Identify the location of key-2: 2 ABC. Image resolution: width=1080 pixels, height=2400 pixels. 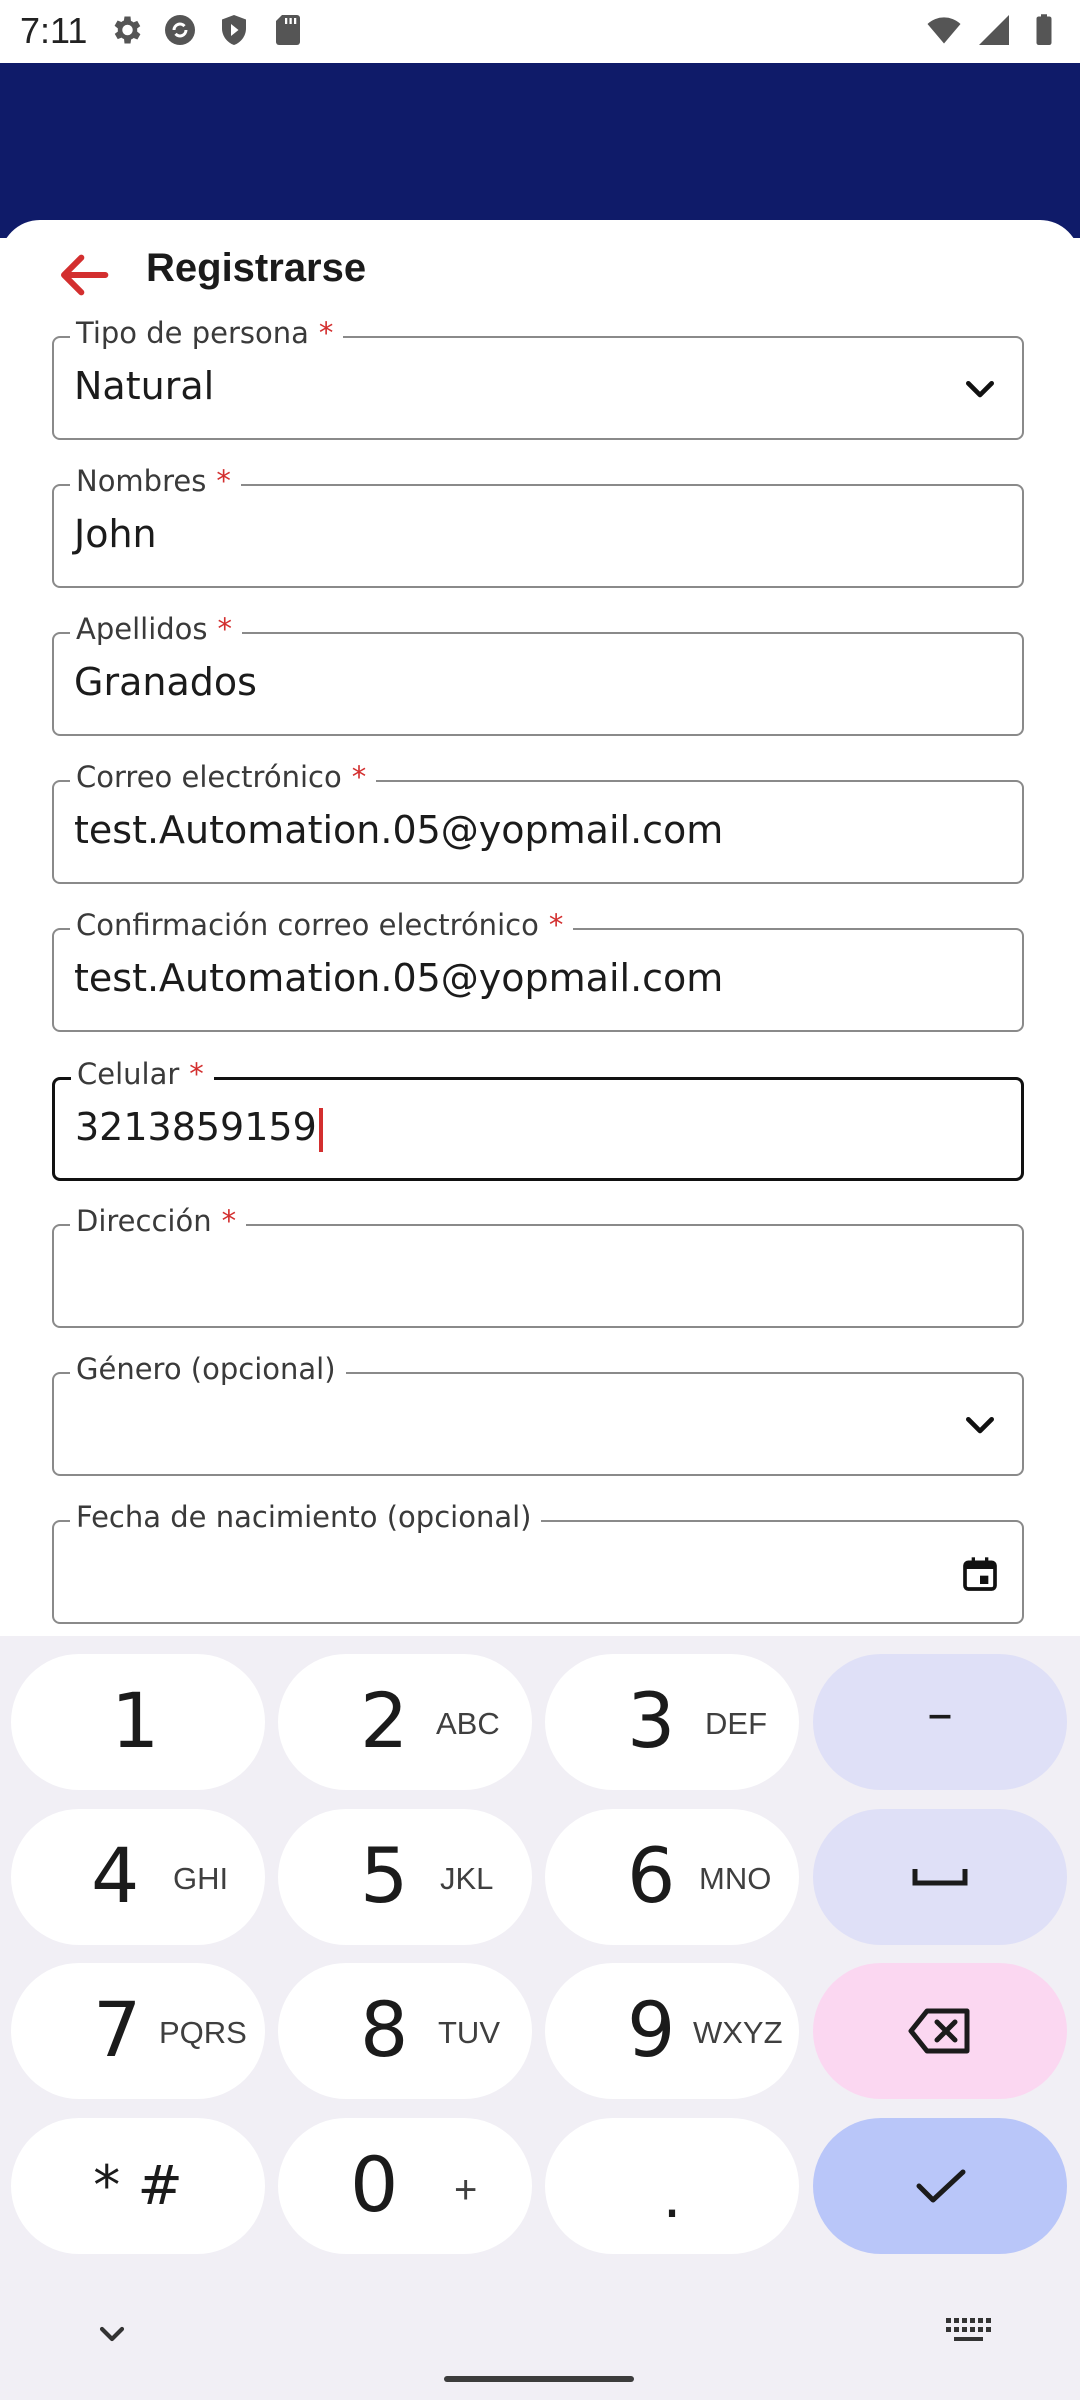
(405, 1722).